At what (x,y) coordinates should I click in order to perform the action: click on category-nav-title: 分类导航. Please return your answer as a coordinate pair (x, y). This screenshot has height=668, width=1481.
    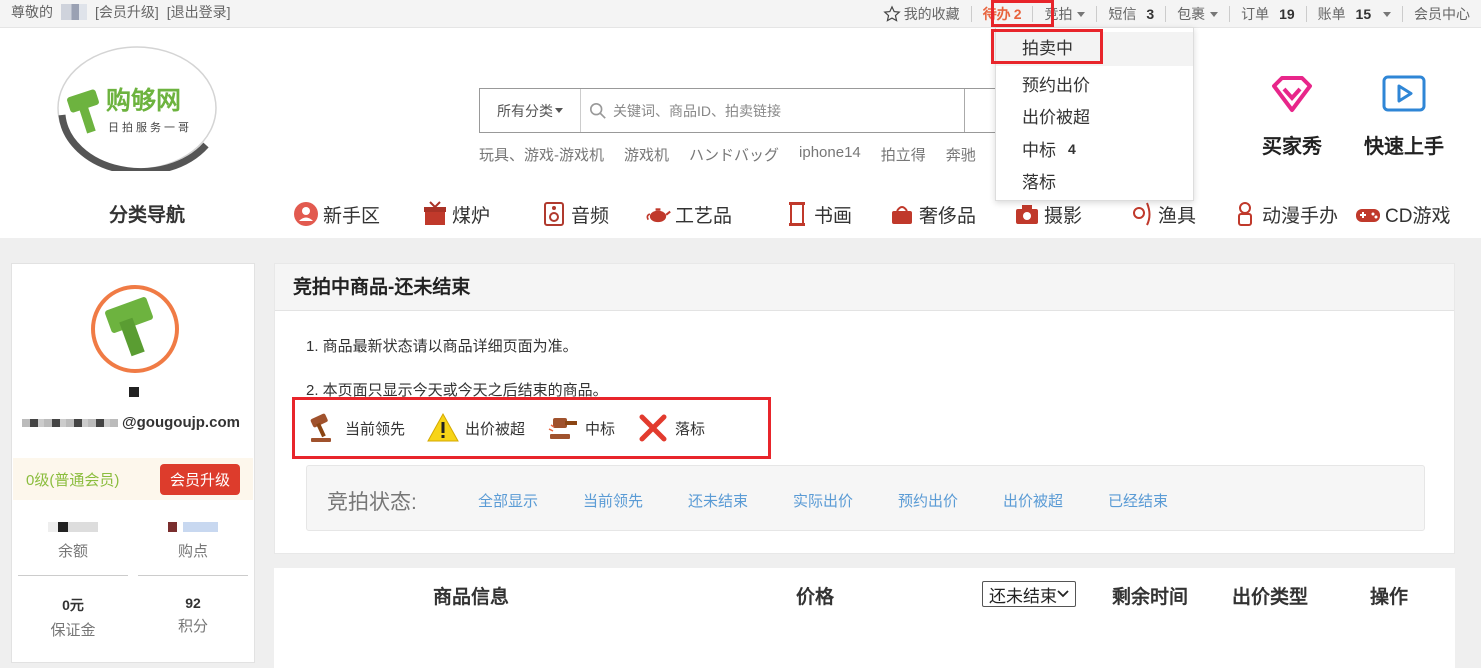
    Looking at the image, I should click on (147, 215).